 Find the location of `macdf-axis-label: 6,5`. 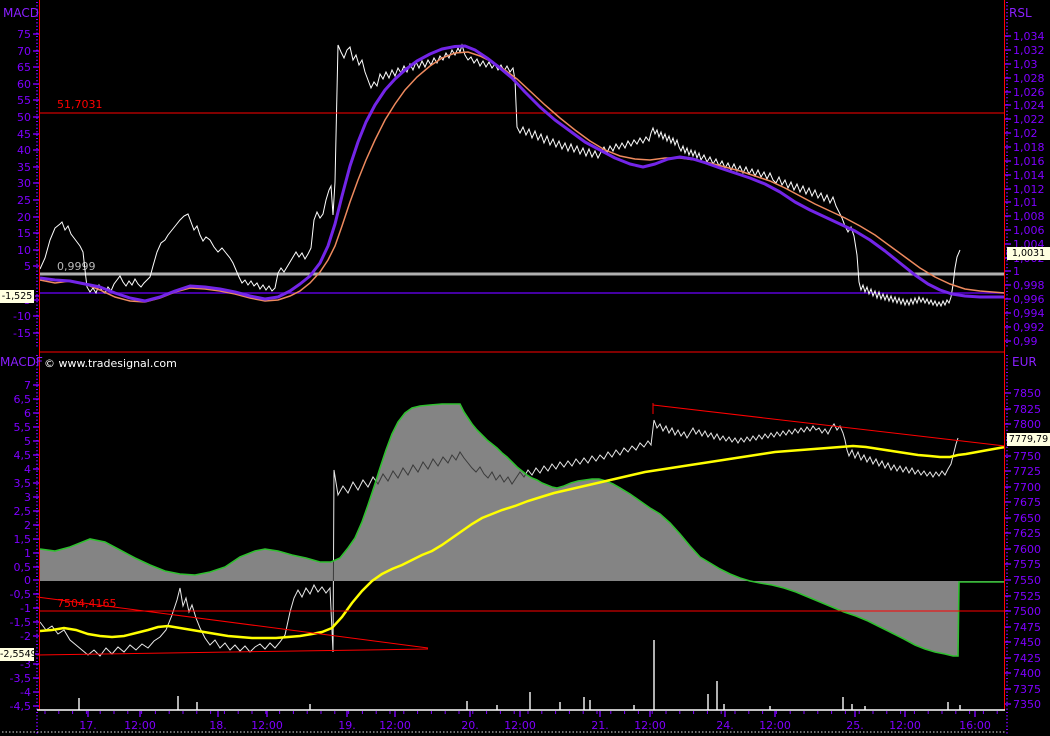

macdf-axis-label: 6,5 is located at coordinates (23, 399).